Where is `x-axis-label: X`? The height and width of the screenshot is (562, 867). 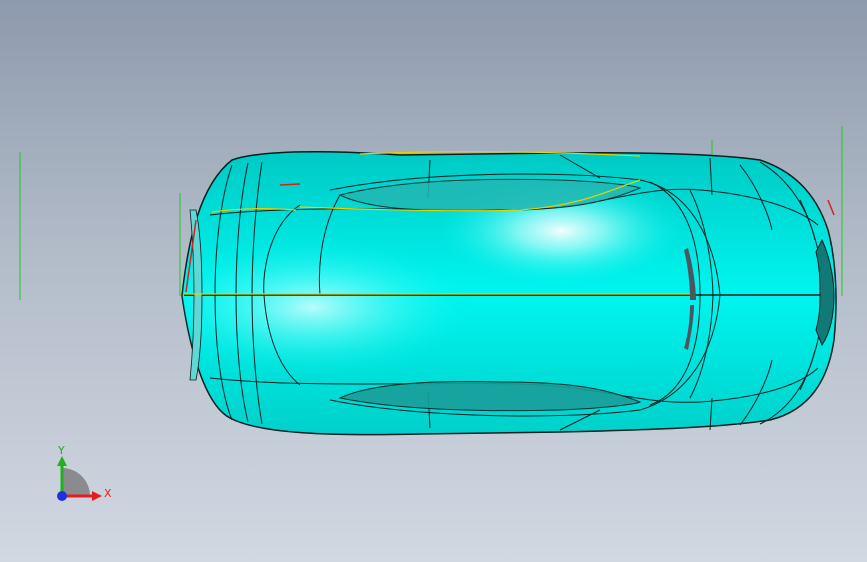 x-axis-label: X is located at coordinates (108, 493).